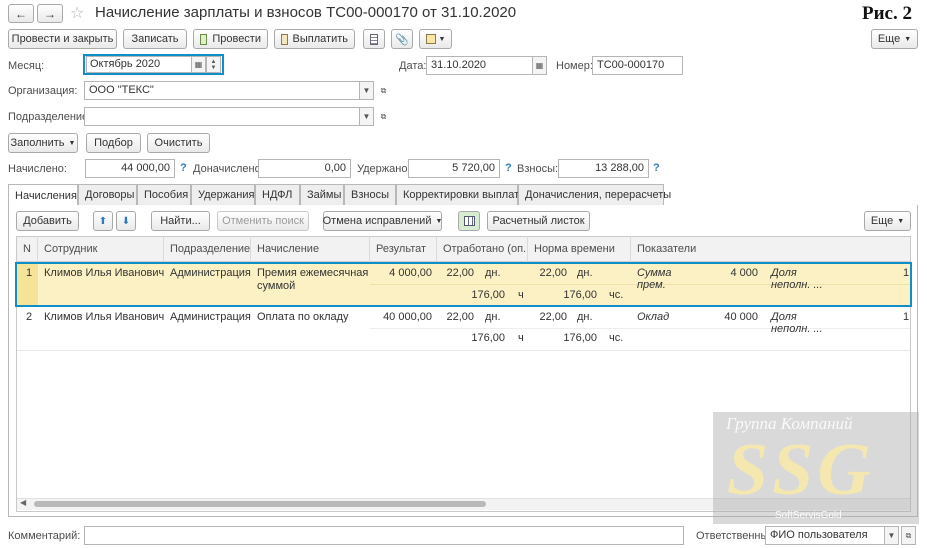 The width and height of the screenshot is (927, 548). What do you see at coordinates (27, 249) in the screenshot?
I see `column-header-n: N` at bounding box center [27, 249].